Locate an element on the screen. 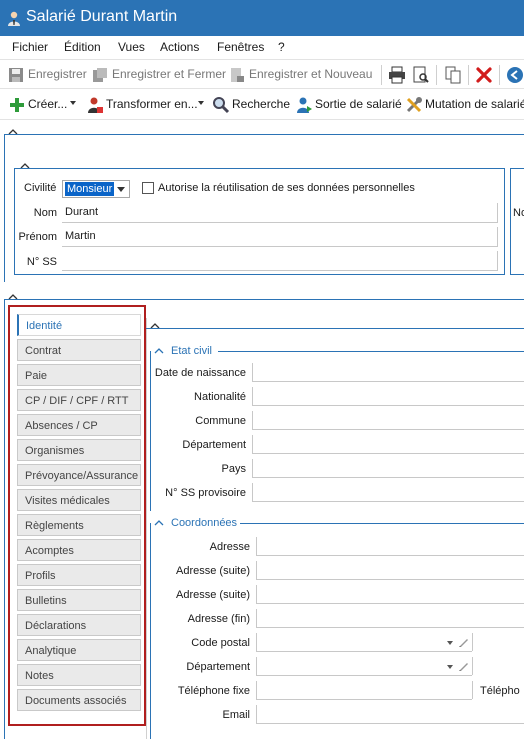 This screenshot has width=524, height=739. pays-field is located at coordinates (388, 477).